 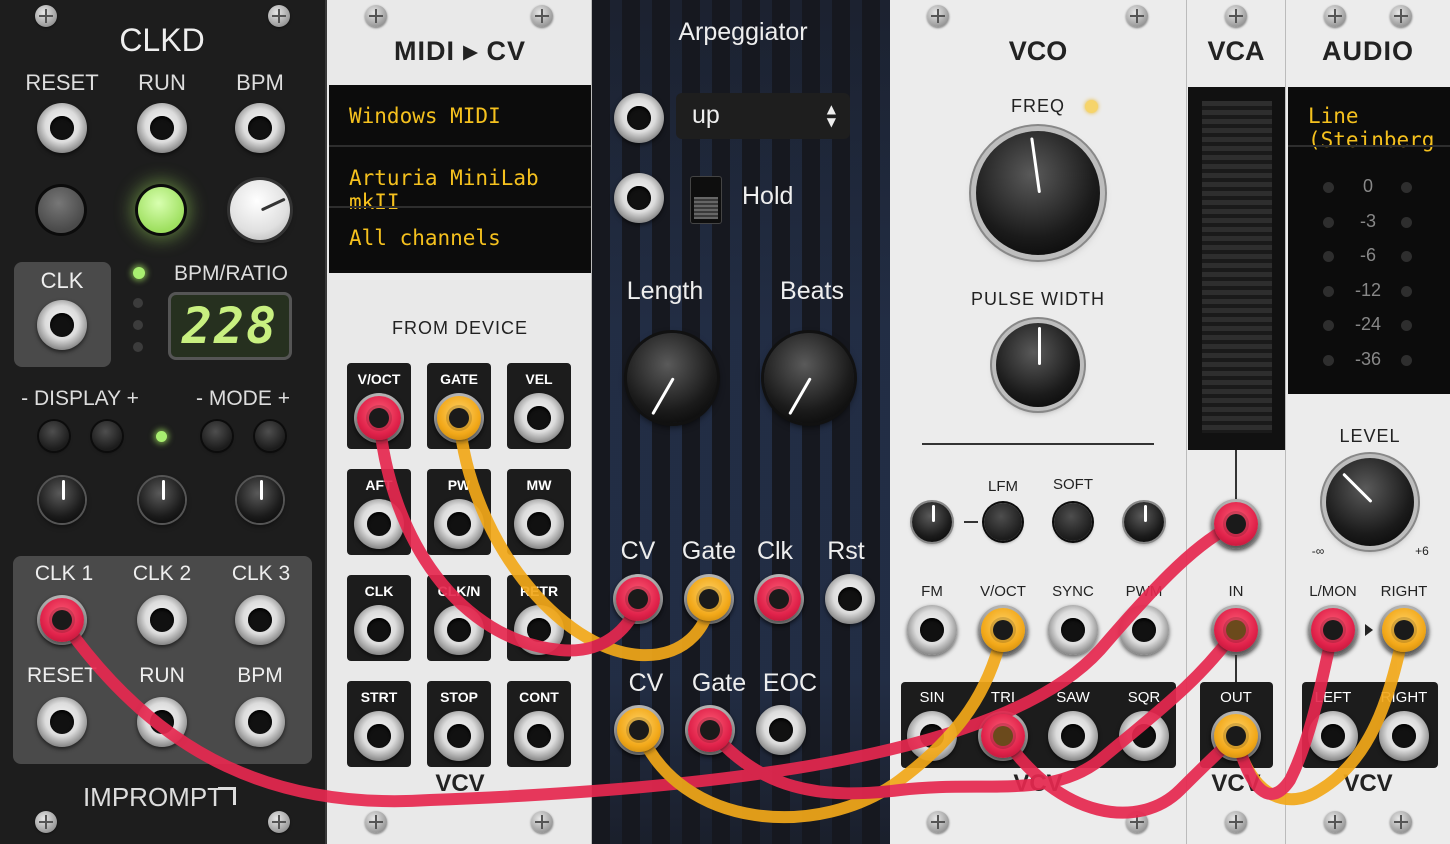 What do you see at coordinates (379, 379) in the screenshot?
I see `midi-output-label: V/OCT` at bounding box center [379, 379].